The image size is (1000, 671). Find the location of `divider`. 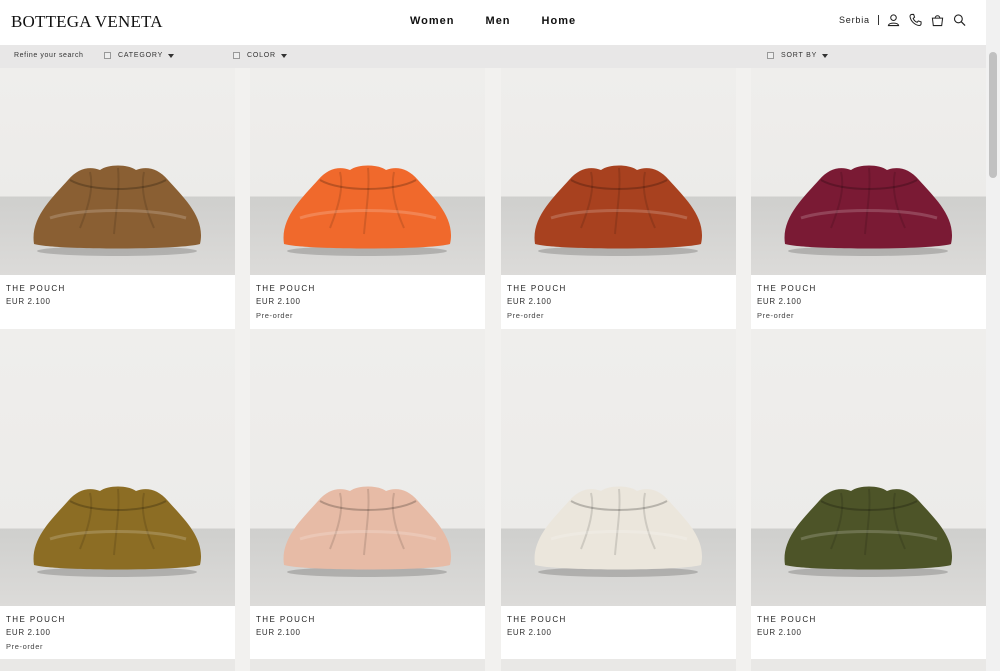

divider is located at coordinates (878, 20).